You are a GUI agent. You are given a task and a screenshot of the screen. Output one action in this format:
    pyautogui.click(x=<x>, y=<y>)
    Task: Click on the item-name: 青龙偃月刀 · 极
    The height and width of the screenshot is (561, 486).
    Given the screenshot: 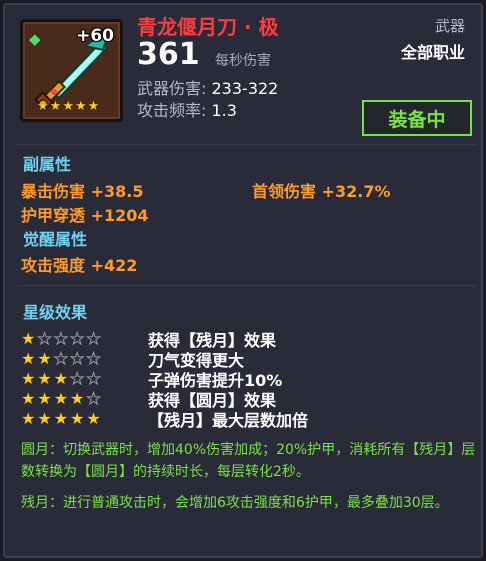 What is the action you would take?
    pyautogui.click(x=208, y=27)
    